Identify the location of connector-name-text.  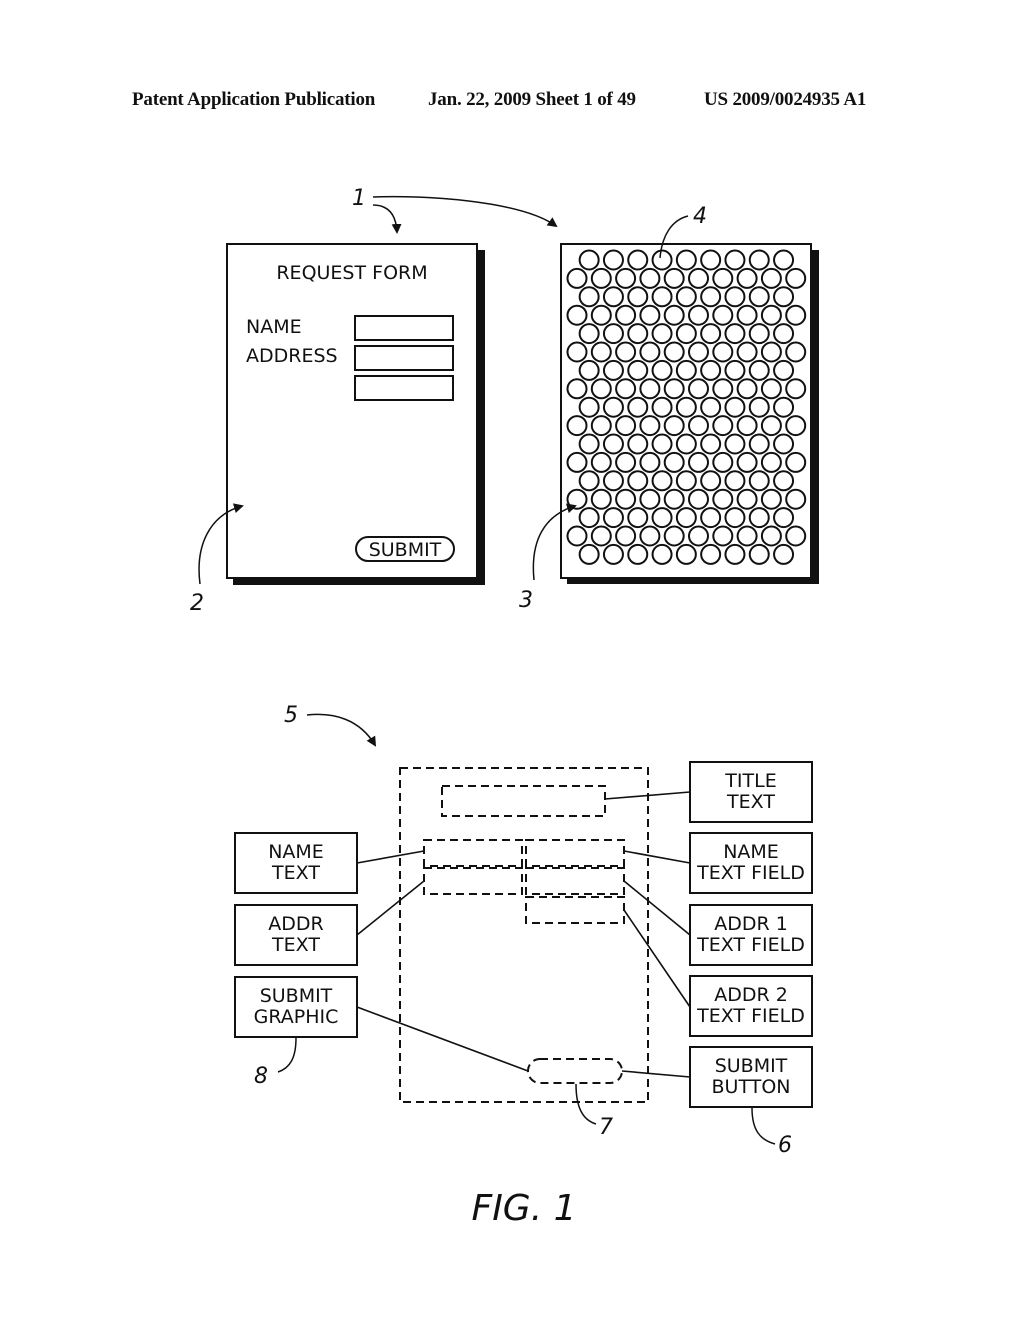
(390, 857).